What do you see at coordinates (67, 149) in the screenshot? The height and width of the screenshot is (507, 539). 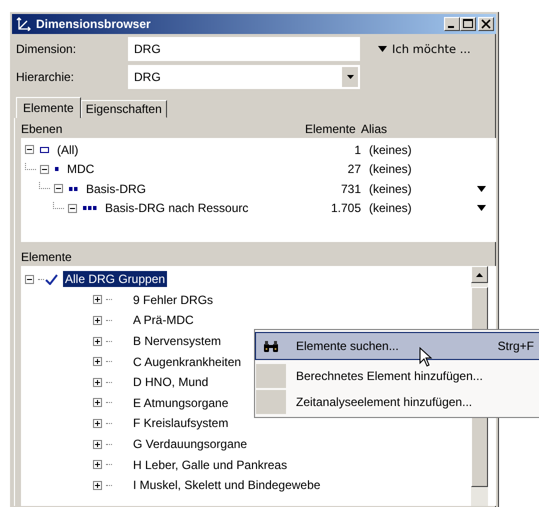 I see `level-name: (All)` at bounding box center [67, 149].